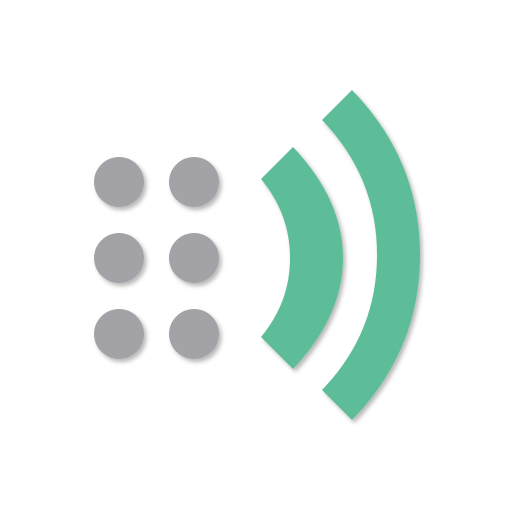 The width and height of the screenshot is (512, 512). Describe the element at coordinates (119, 334) in the screenshot. I see `braille-dot-bottom-left` at that location.